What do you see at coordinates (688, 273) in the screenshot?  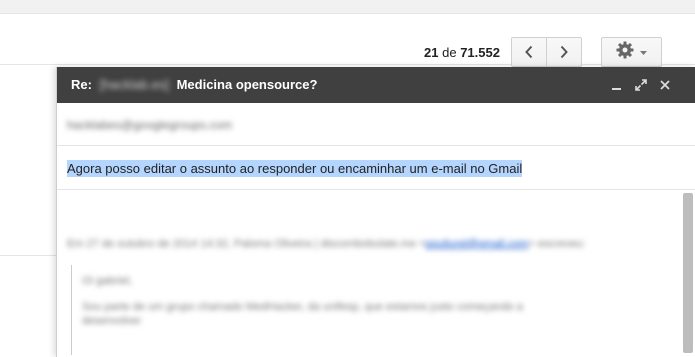 I see `body-scrollbar` at bounding box center [688, 273].